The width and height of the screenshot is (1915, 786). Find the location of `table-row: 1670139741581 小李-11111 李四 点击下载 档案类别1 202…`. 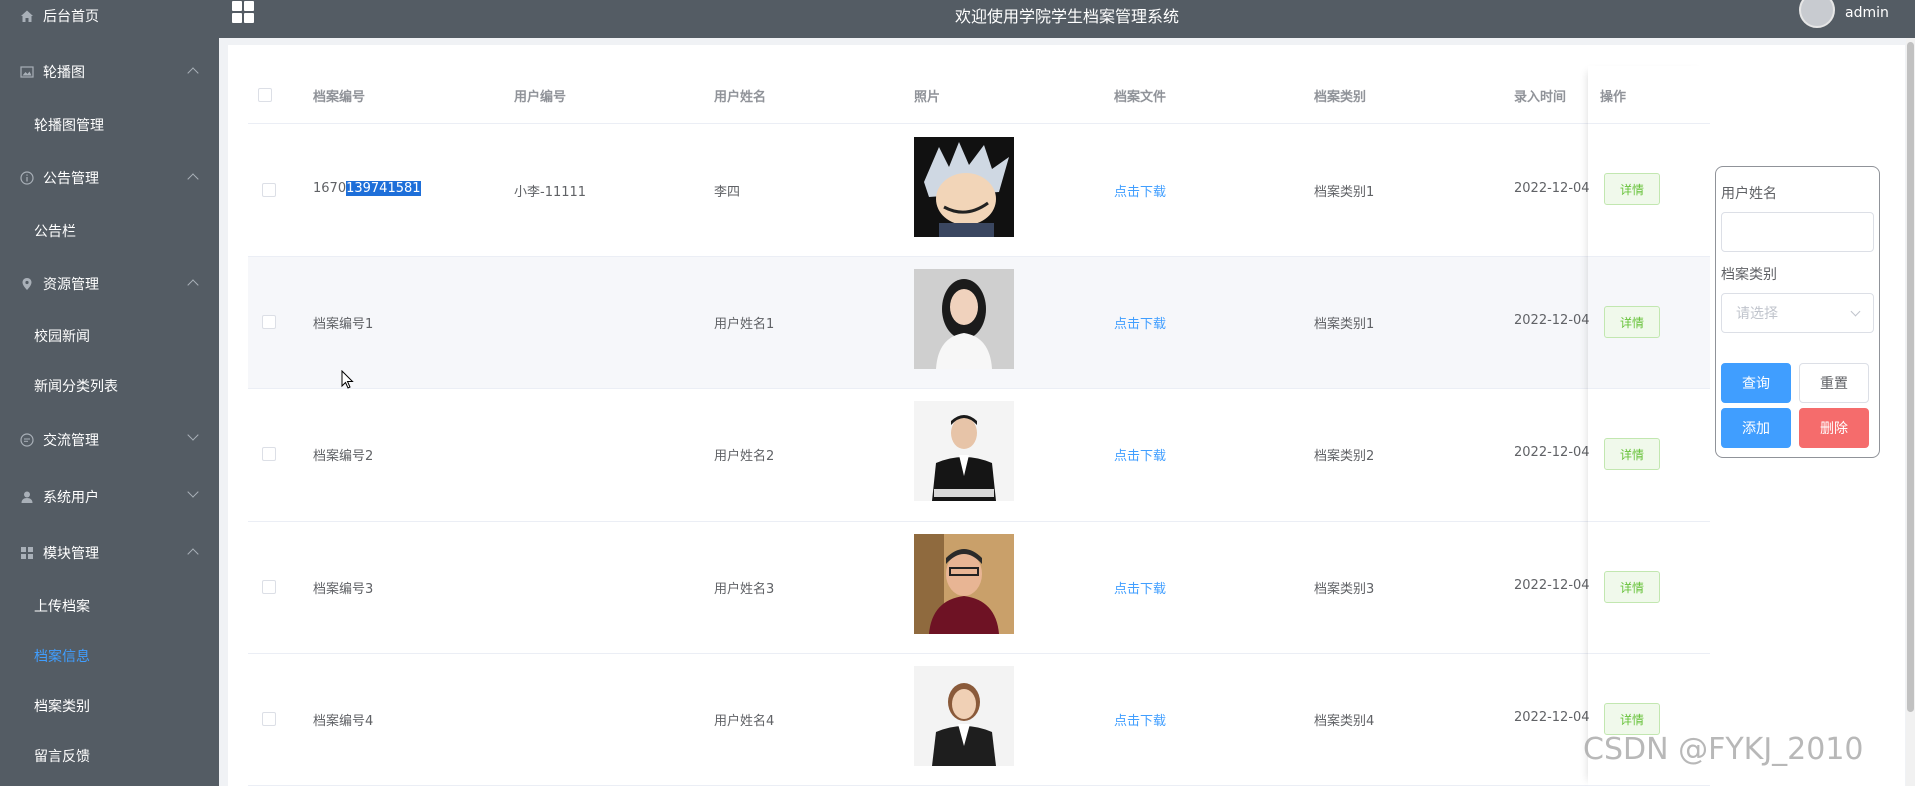

table-row: 1670139741581 小李-11111 李四 点击下载 档案类别1 202… is located at coordinates (979, 190).